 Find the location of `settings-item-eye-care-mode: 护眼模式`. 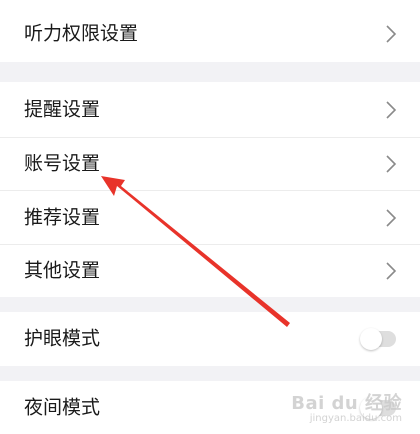

settings-item-eye-care-mode: 护眼模式 is located at coordinates (210, 339).